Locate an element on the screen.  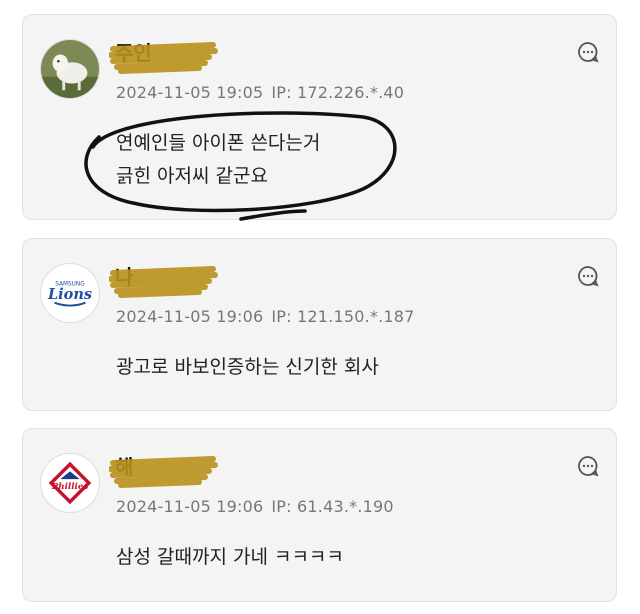
comment-ip: IP: 172.226.*.40 is located at coordinates (338, 92).